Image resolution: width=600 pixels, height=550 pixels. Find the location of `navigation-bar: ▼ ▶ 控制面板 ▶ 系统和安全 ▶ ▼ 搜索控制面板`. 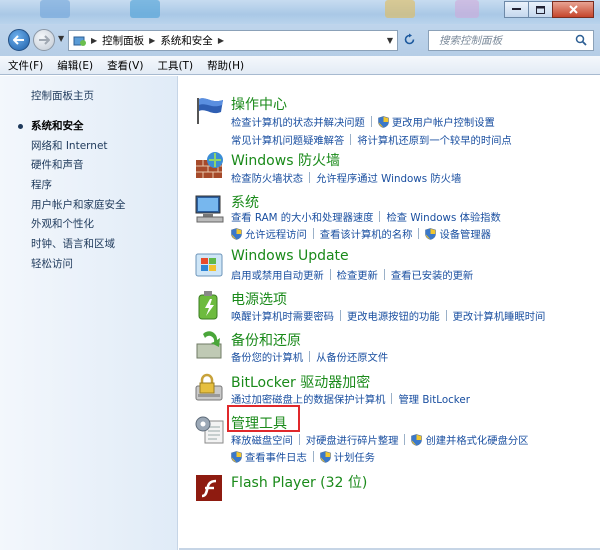

navigation-bar: ▼ ▶ 控制面板 ▶ 系统和安全 ▶ ▼ 搜索控制面板 is located at coordinates (300, 40).